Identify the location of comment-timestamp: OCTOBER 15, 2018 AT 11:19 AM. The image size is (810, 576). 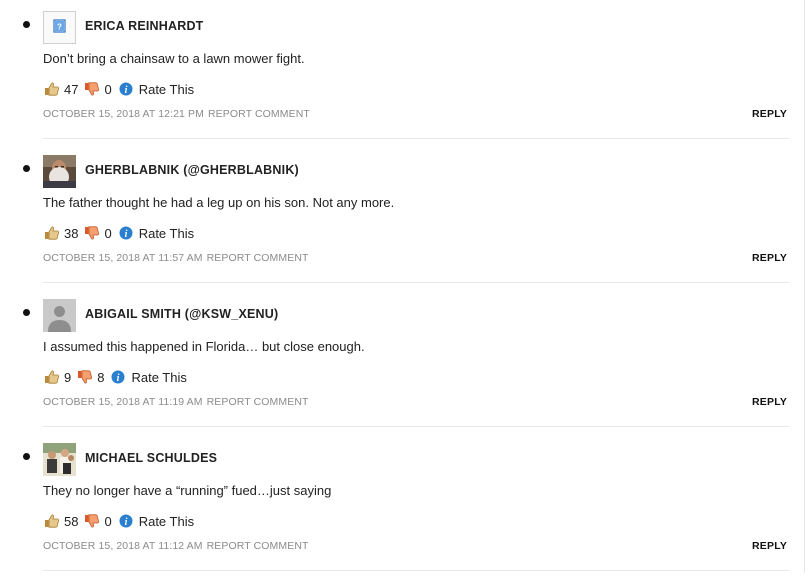
(123, 402).